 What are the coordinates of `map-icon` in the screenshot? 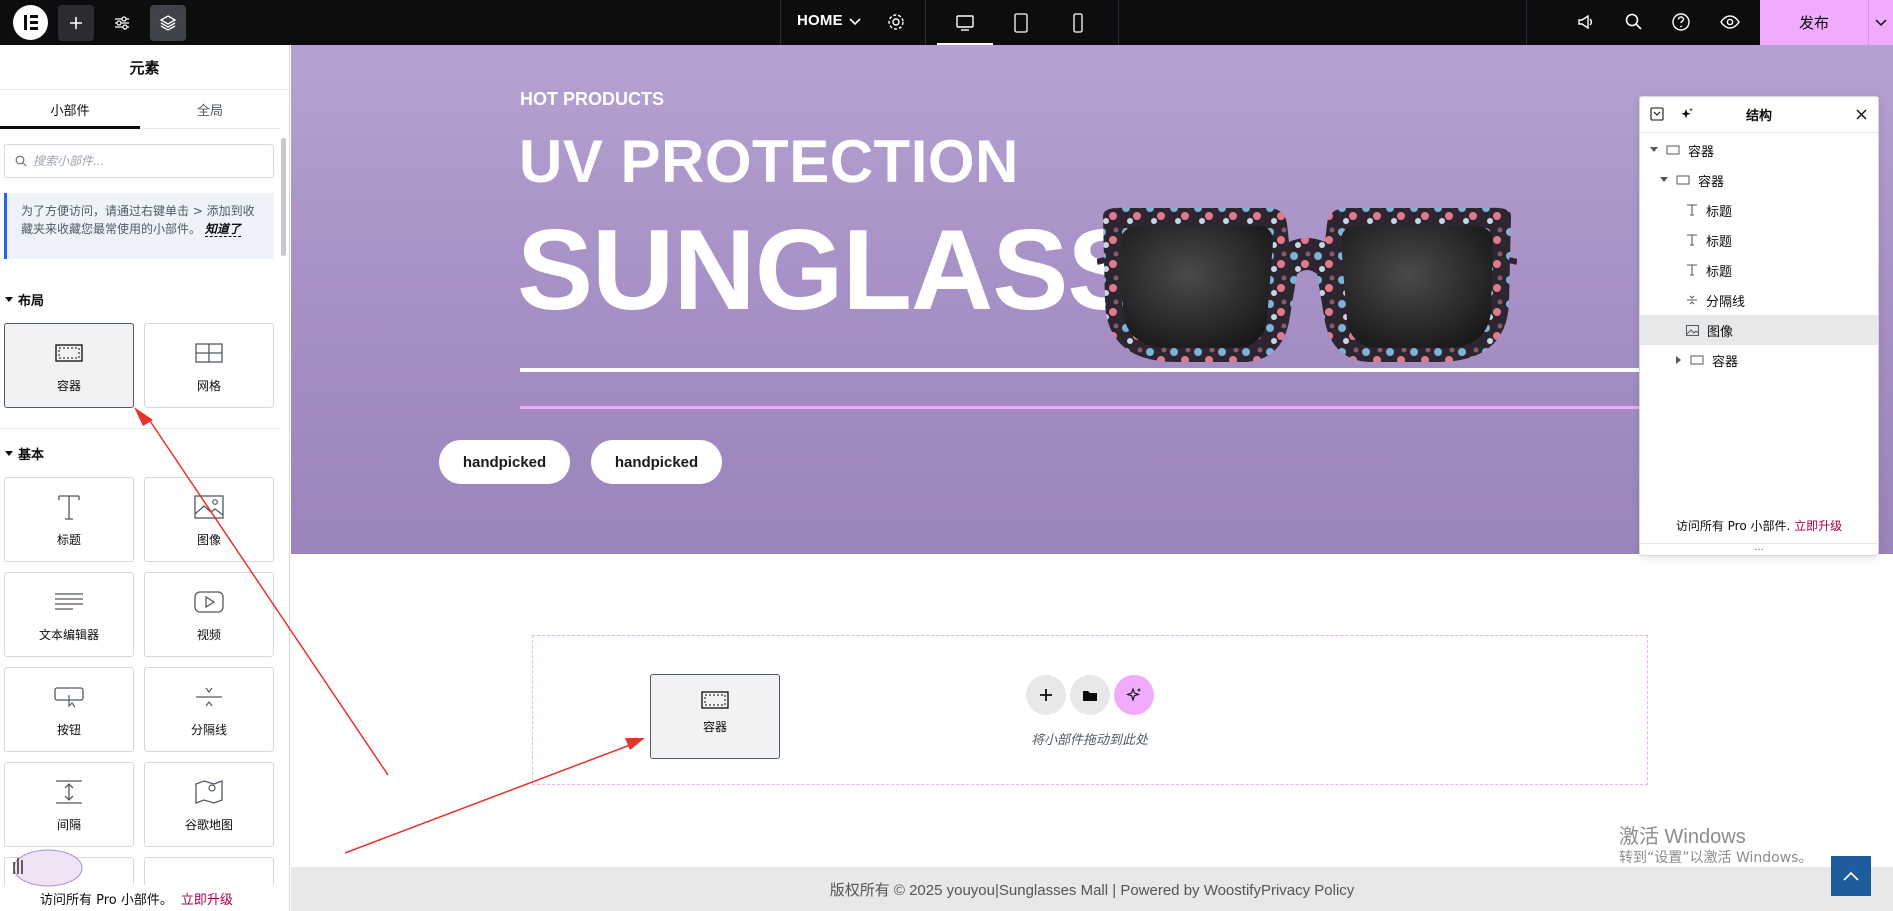 It's located at (209, 792).